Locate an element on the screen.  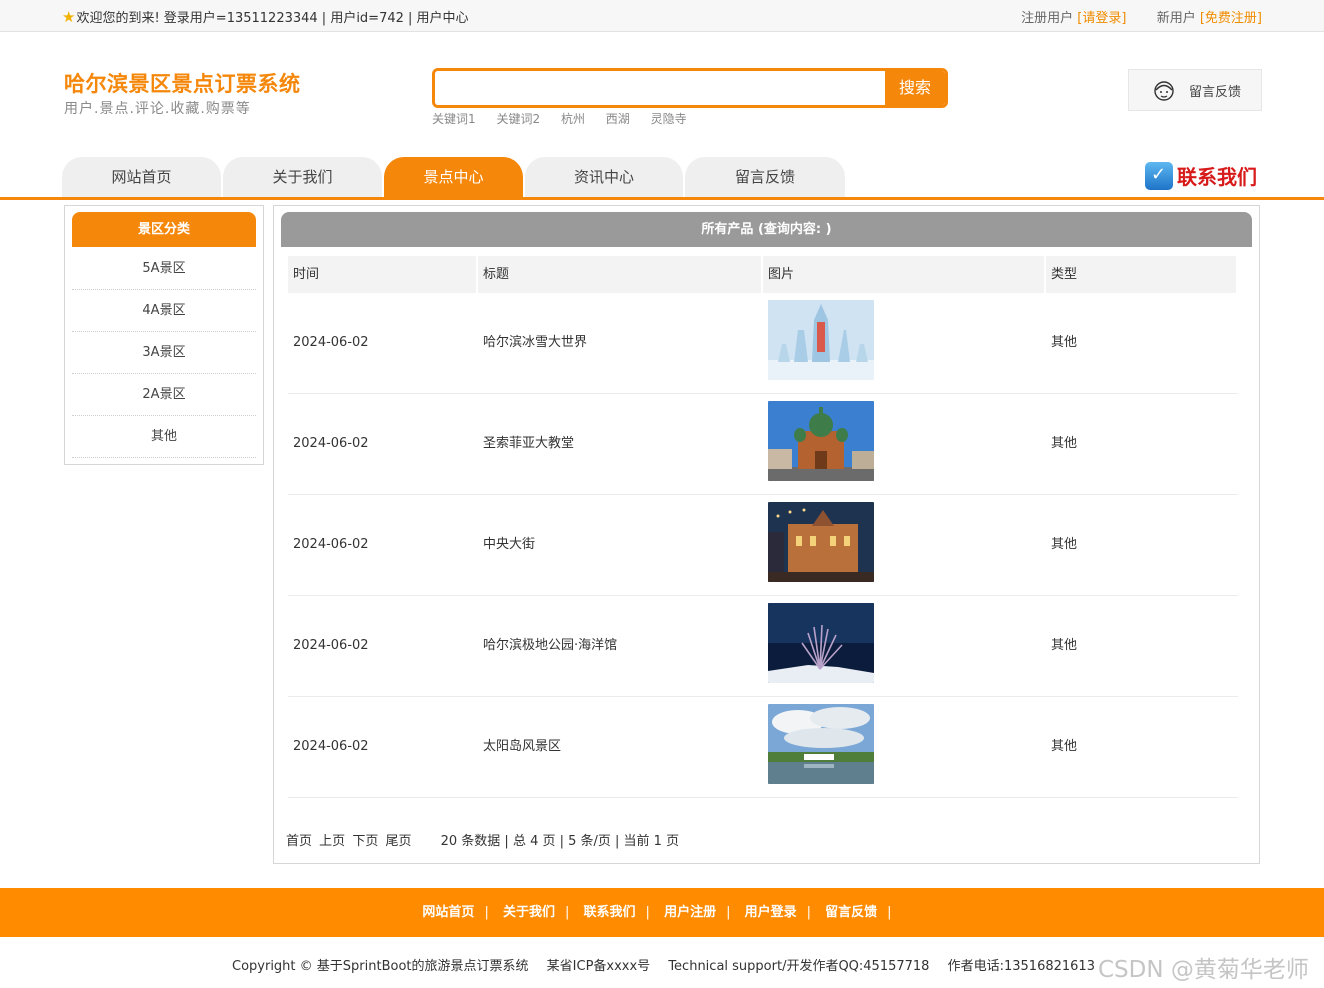
feedback-button: 留言反馈 is located at coordinates (1195, 90).